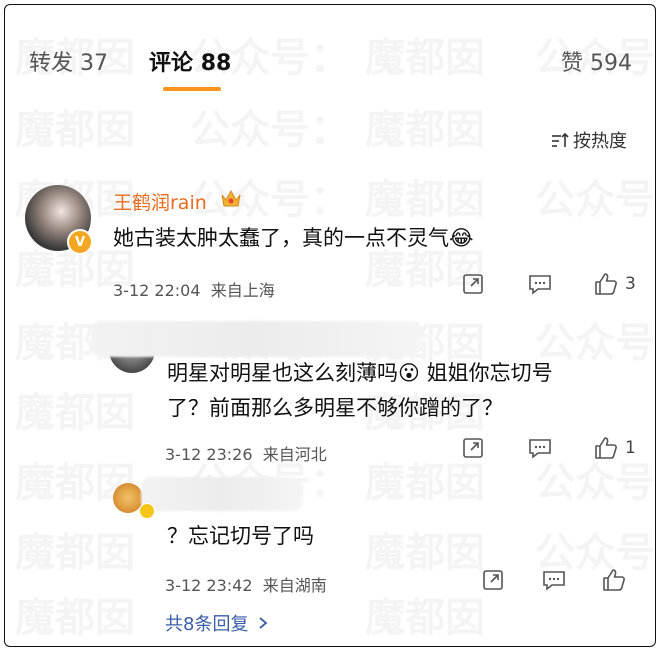  I want to click on sort-icon, so click(560, 139).